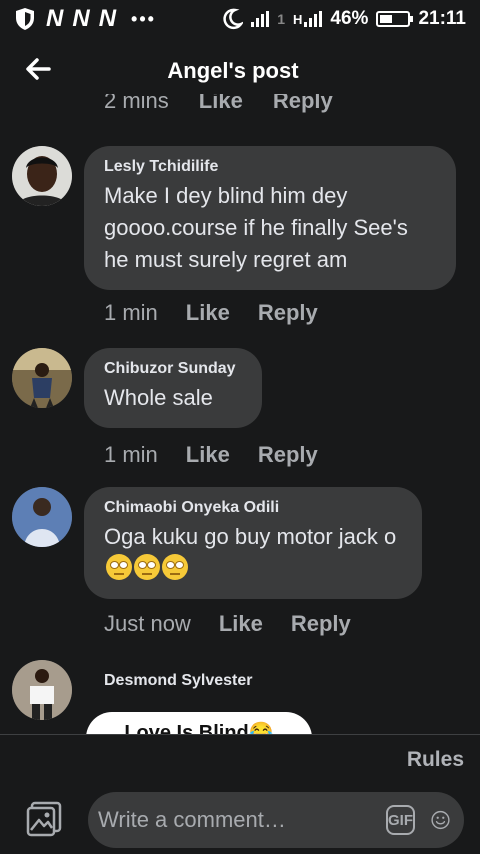 The width and height of the screenshot is (480, 854). Describe the element at coordinates (233, 70) in the screenshot. I see `page-title: Angel's post` at that location.